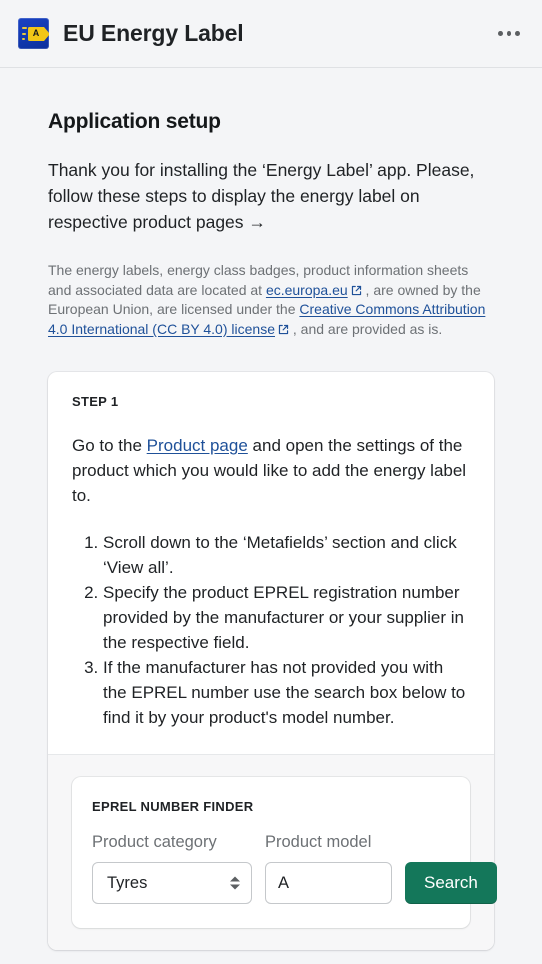 The height and width of the screenshot is (964, 542). I want to click on energy-label-app-icon: A, so click(33, 33).